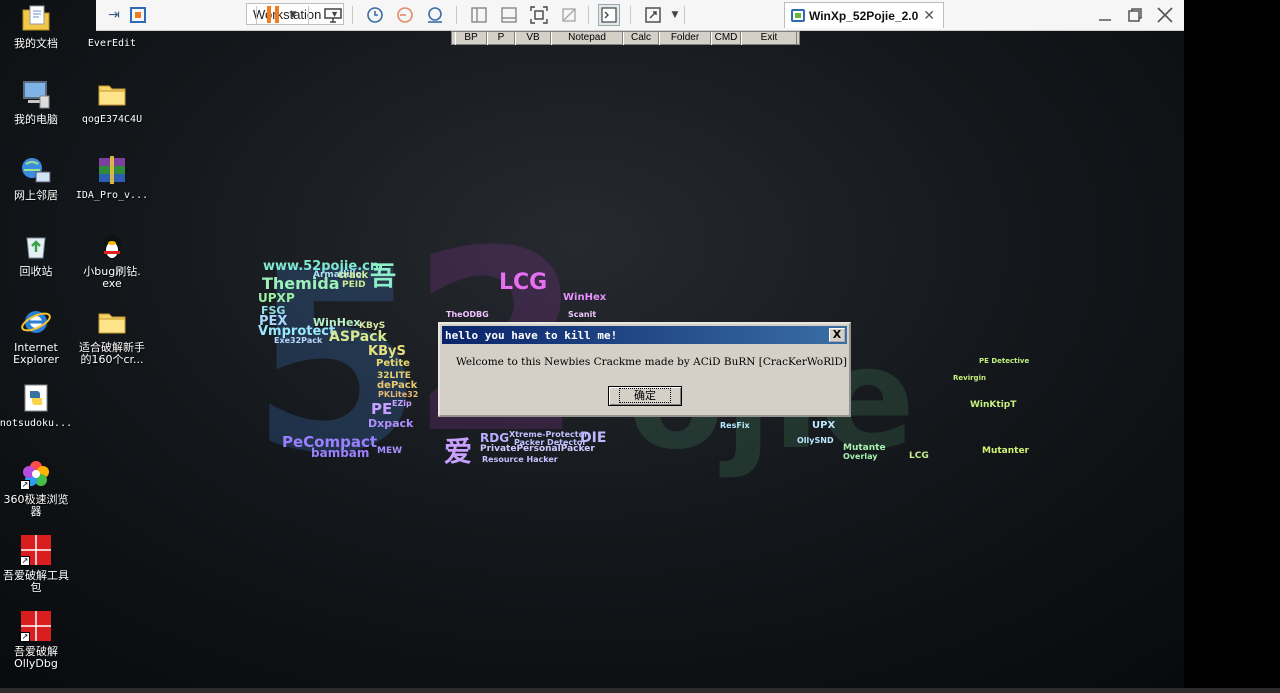  What do you see at coordinates (405, 15) in the screenshot?
I see `revert-snapshot-icon` at bounding box center [405, 15].